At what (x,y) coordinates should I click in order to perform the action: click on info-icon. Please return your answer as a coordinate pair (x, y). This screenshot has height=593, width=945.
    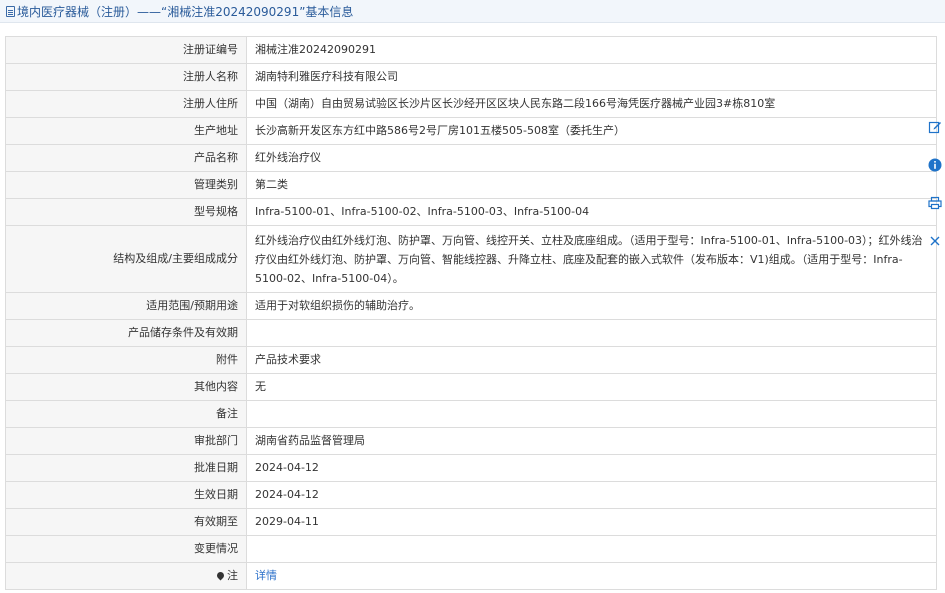
    Looking at the image, I should click on (935, 165).